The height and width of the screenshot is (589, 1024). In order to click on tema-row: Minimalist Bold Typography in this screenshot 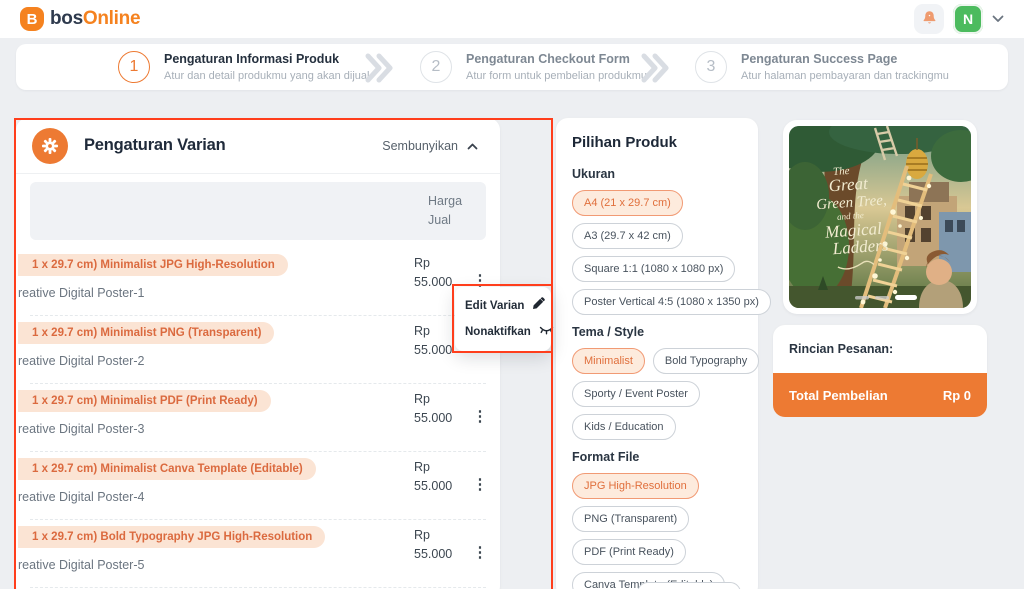, I will do `click(666, 364)`.